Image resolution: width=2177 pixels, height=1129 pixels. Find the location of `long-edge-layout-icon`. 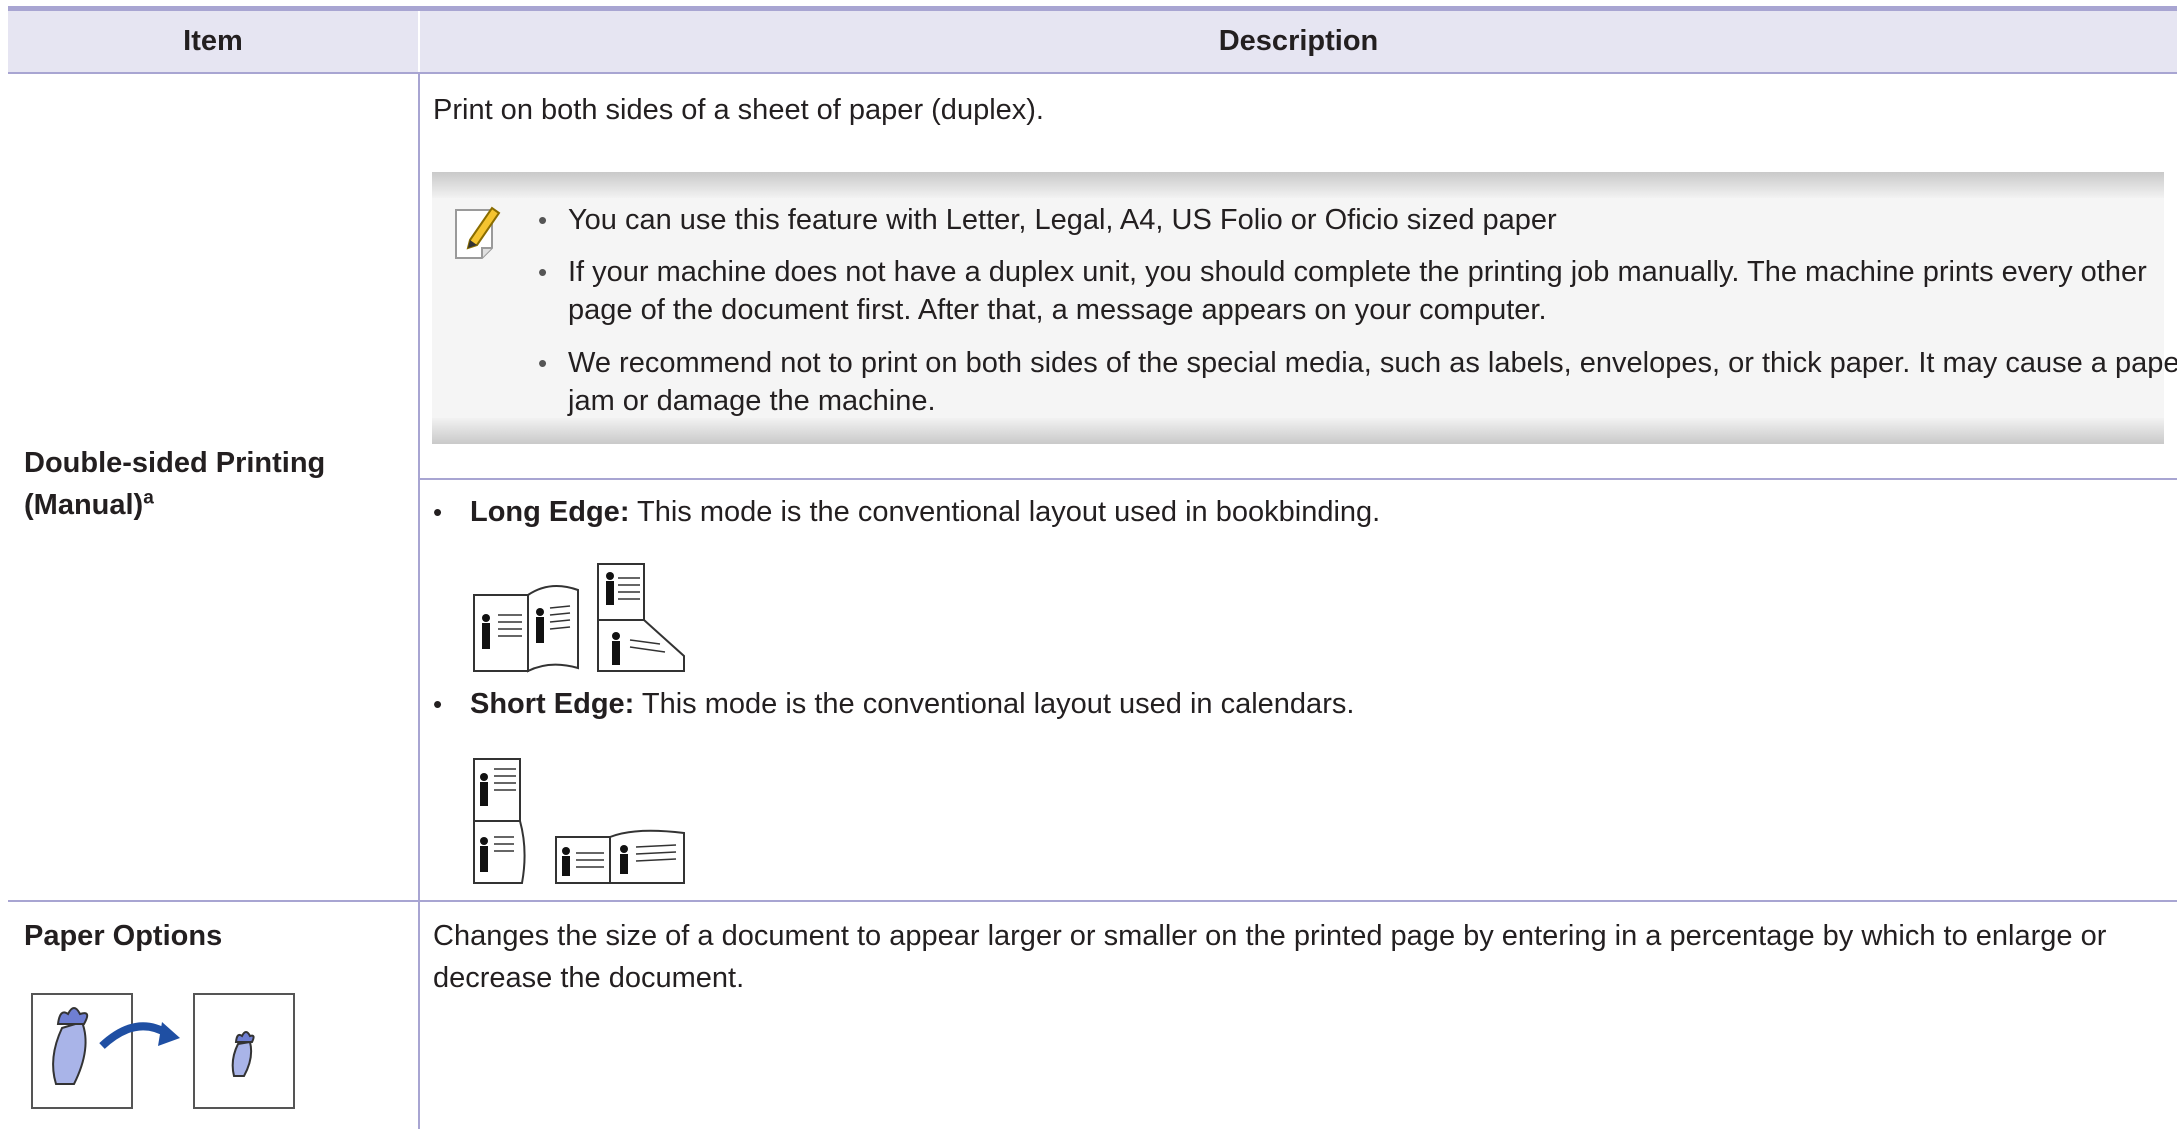

long-edge-layout-icon is located at coordinates (579, 618).